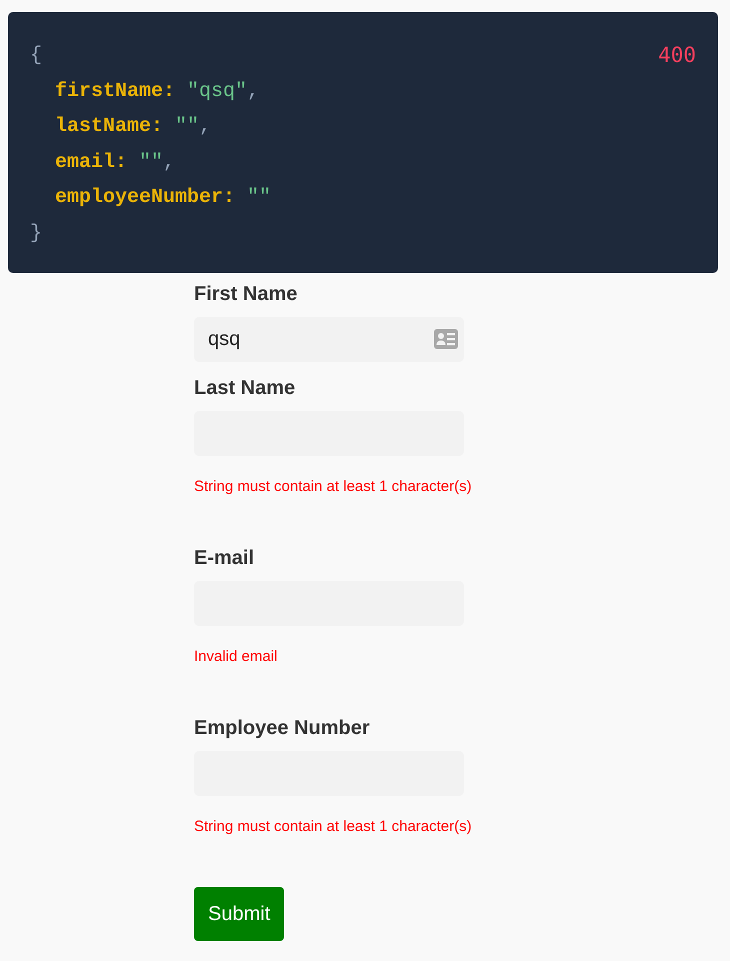 This screenshot has width=730, height=961. What do you see at coordinates (224, 558) in the screenshot?
I see `field-label: E-mail` at bounding box center [224, 558].